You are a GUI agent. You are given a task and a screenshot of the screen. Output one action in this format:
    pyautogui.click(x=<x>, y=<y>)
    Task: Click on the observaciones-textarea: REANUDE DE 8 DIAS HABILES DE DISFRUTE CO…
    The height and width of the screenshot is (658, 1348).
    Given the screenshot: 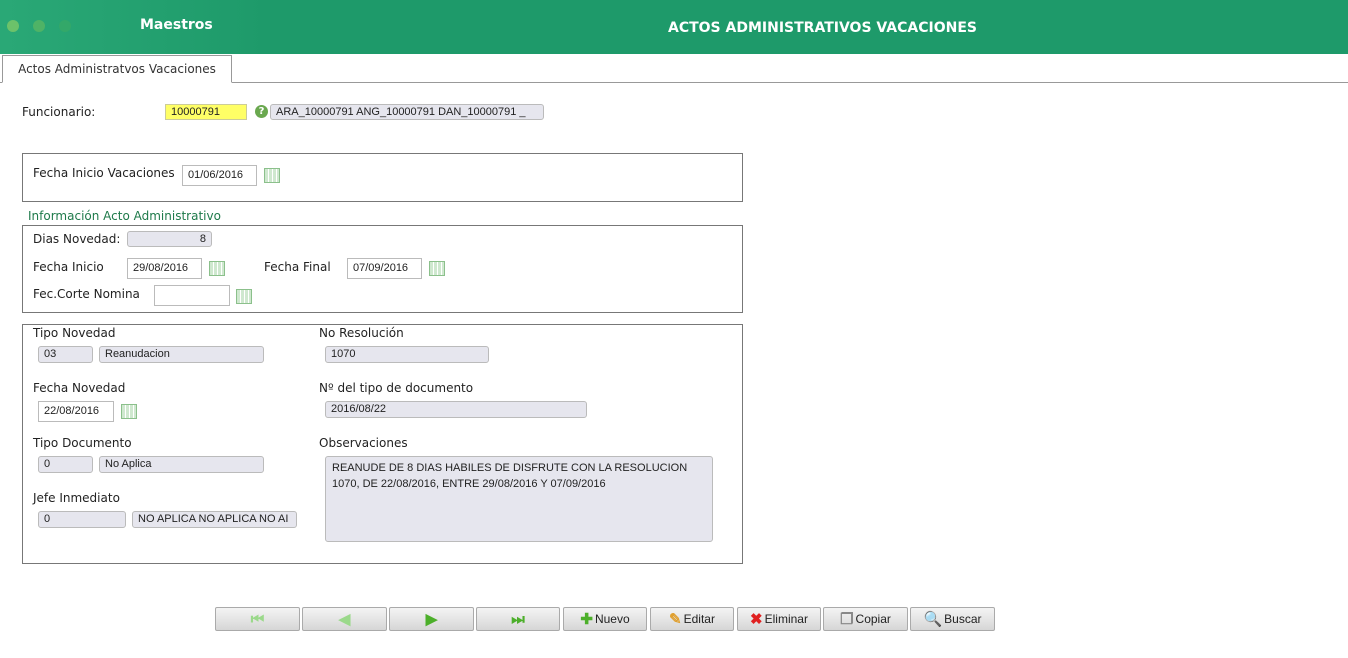 What is the action you would take?
    pyautogui.click(x=519, y=499)
    